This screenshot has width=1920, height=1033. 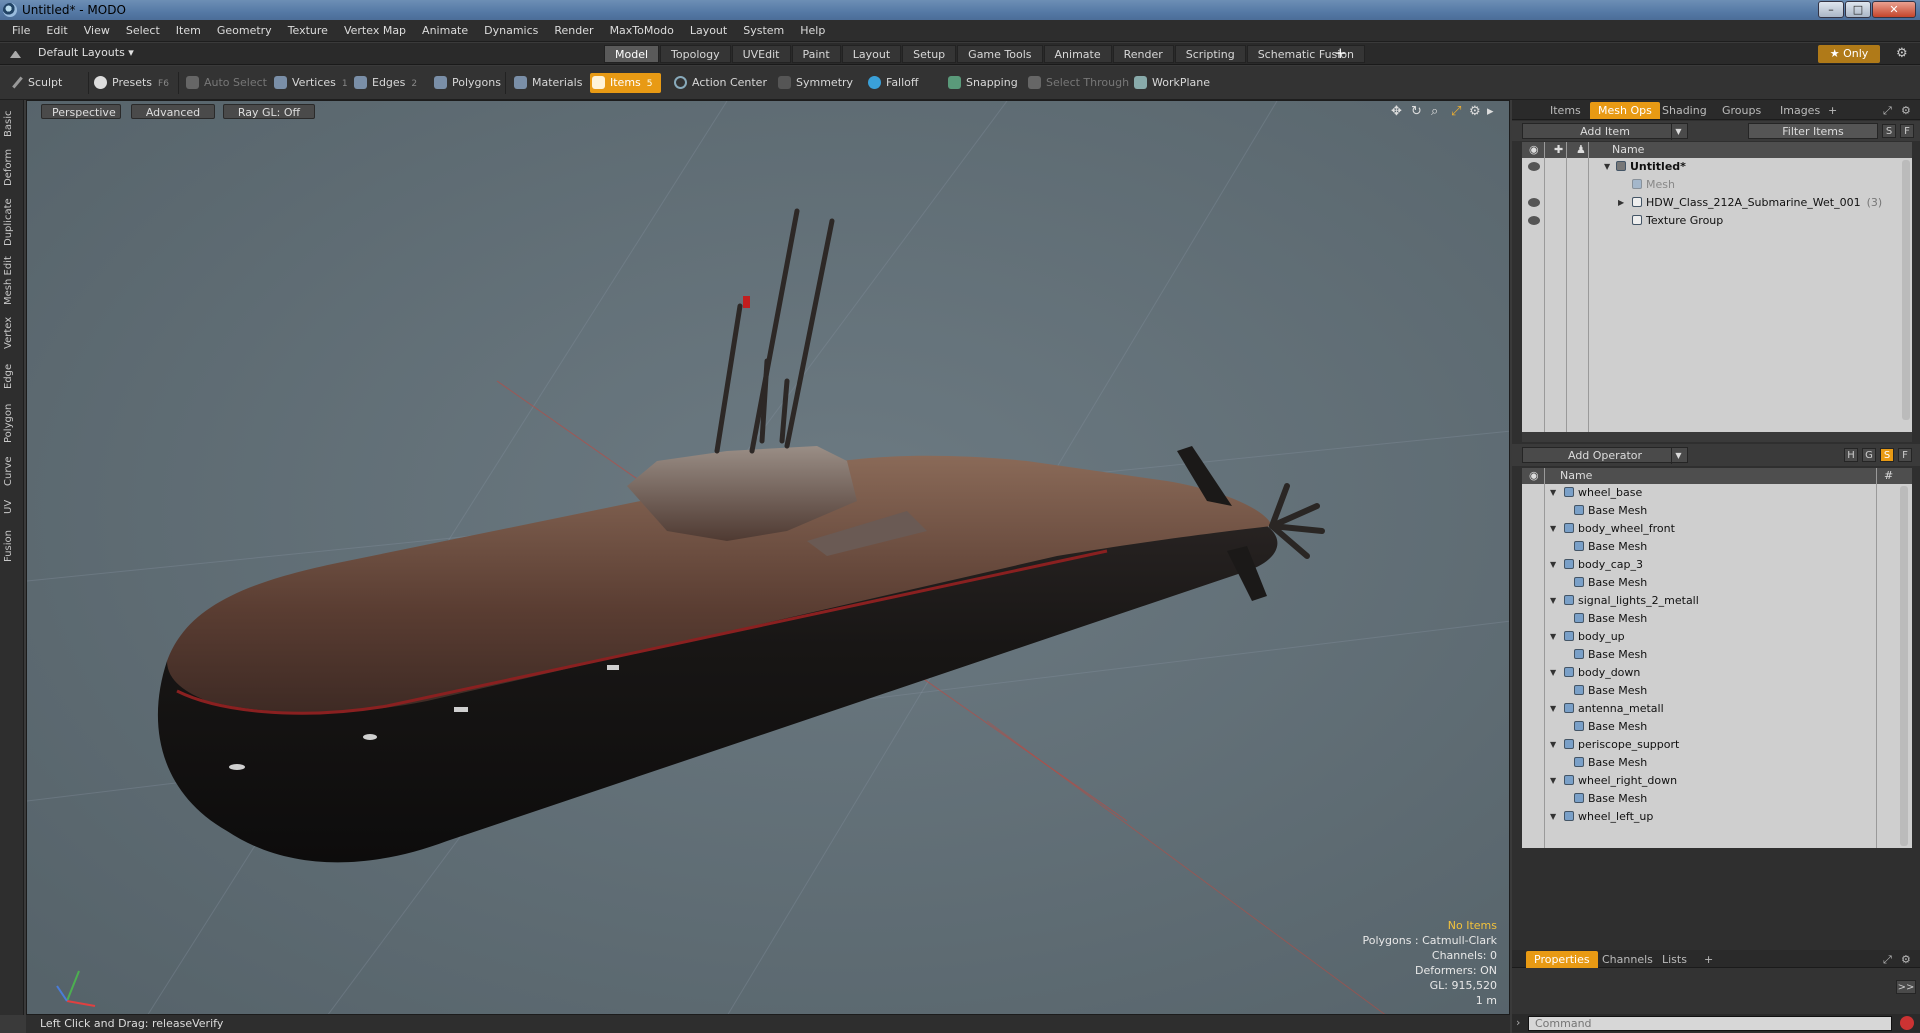 What do you see at coordinates (1831, 9) in the screenshot?
I see `minimize-button: –` at bounding box center [1831, 9].